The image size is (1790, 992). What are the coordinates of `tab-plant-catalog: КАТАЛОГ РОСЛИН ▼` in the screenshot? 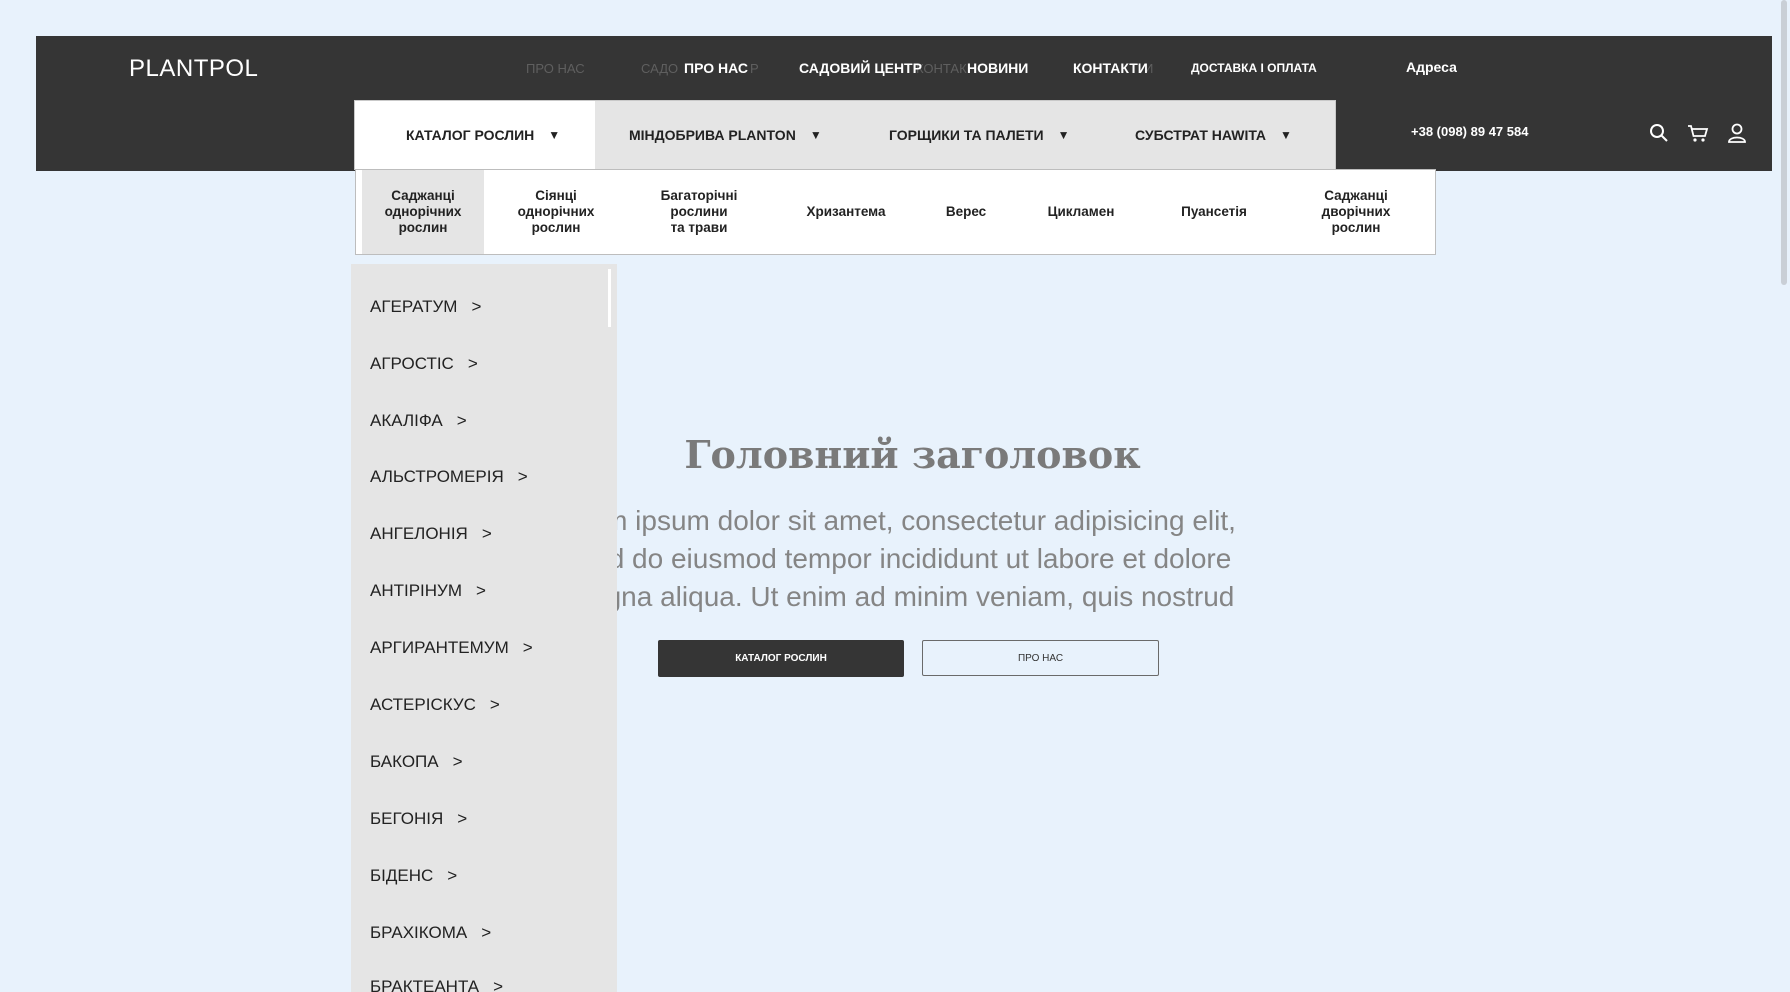 It's located at (475, 135).